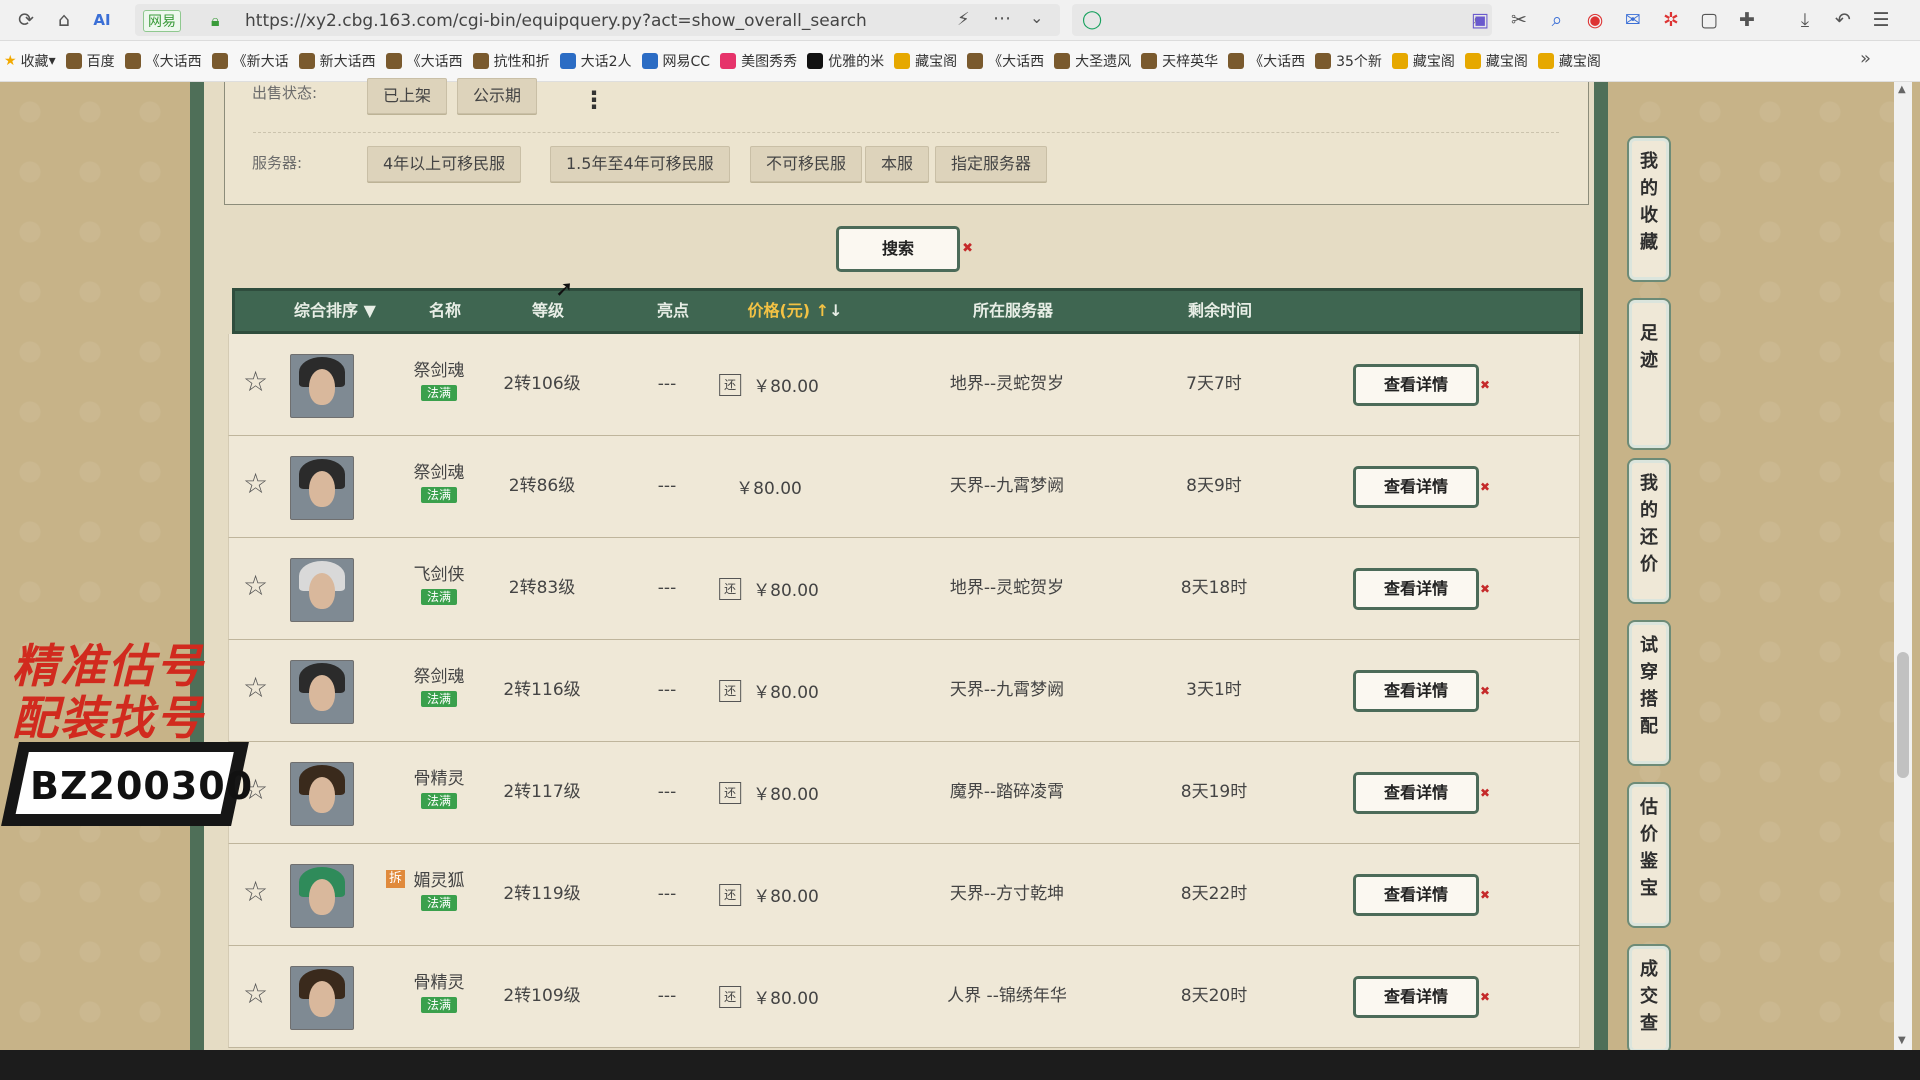 The image size is (1920, 1080). What do you see at coordinates (786, 999) in the screenshot?
I see `price-value: ￥80.00` at bounding box center [786, 999].